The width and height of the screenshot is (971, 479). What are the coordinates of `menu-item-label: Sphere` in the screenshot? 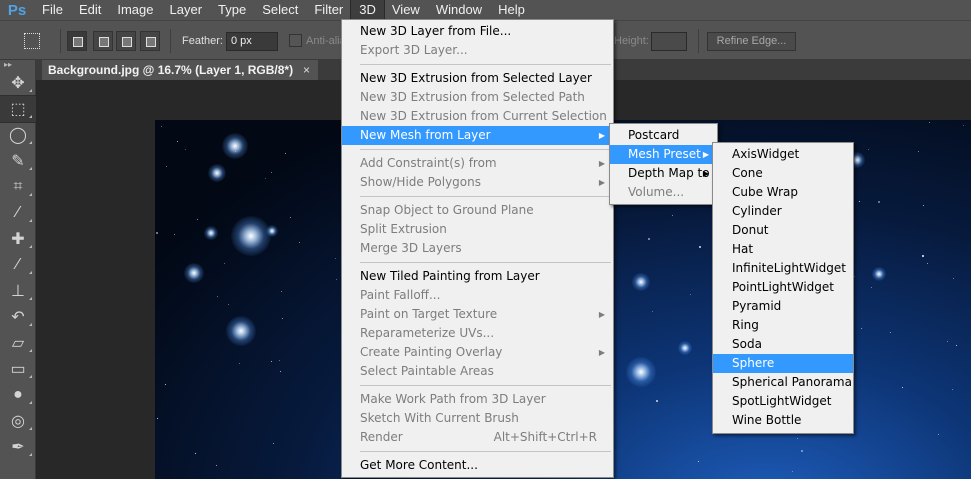 It's located at (753, 363).